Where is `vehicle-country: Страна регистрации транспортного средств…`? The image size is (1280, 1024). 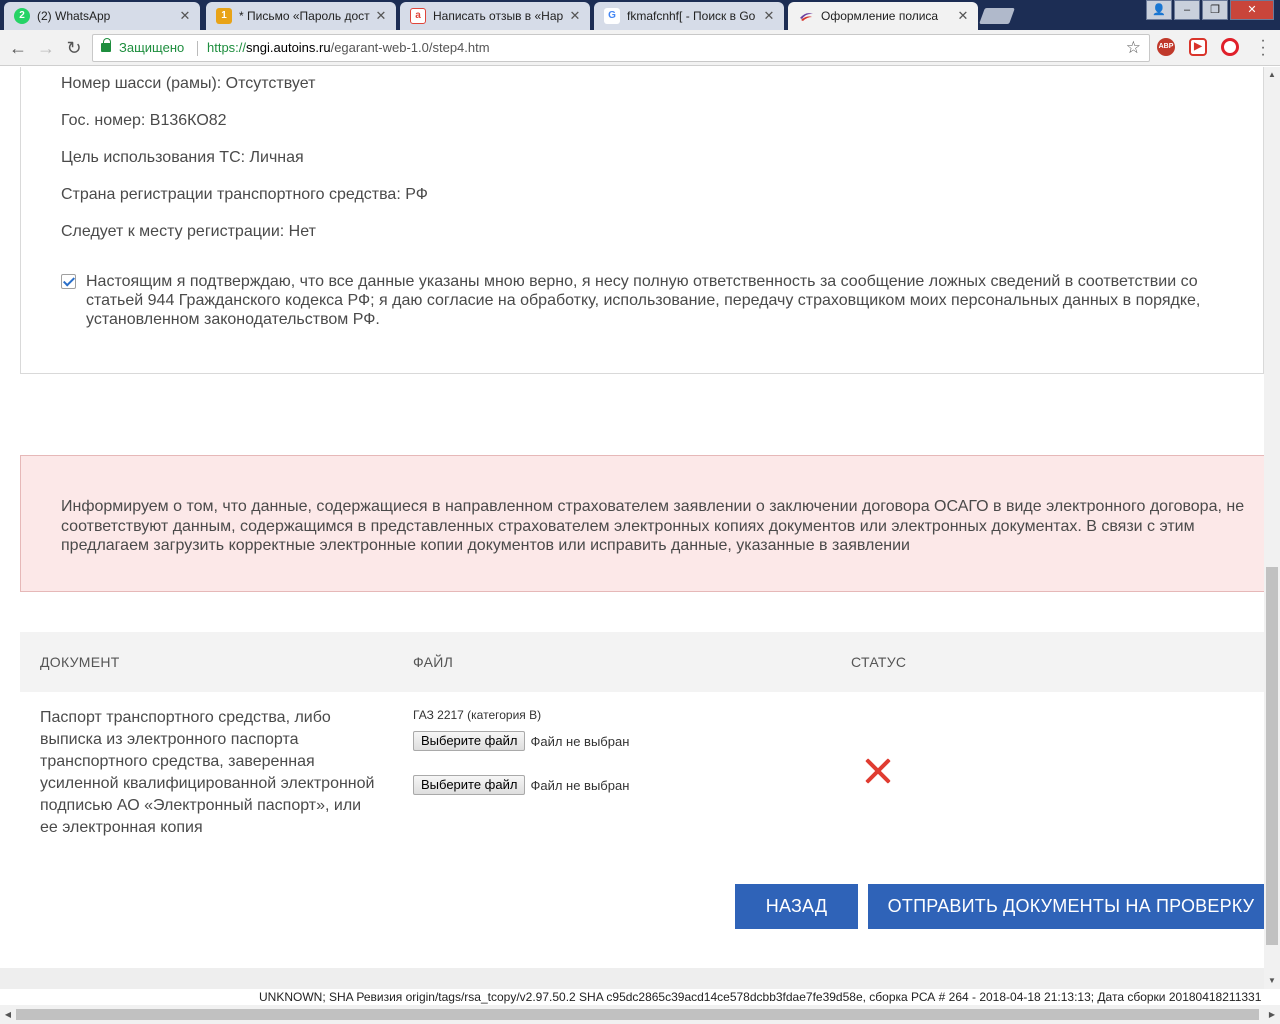 vehicle-country: Страна регистрации транспортного средств… is located at coordinates (244, 194).